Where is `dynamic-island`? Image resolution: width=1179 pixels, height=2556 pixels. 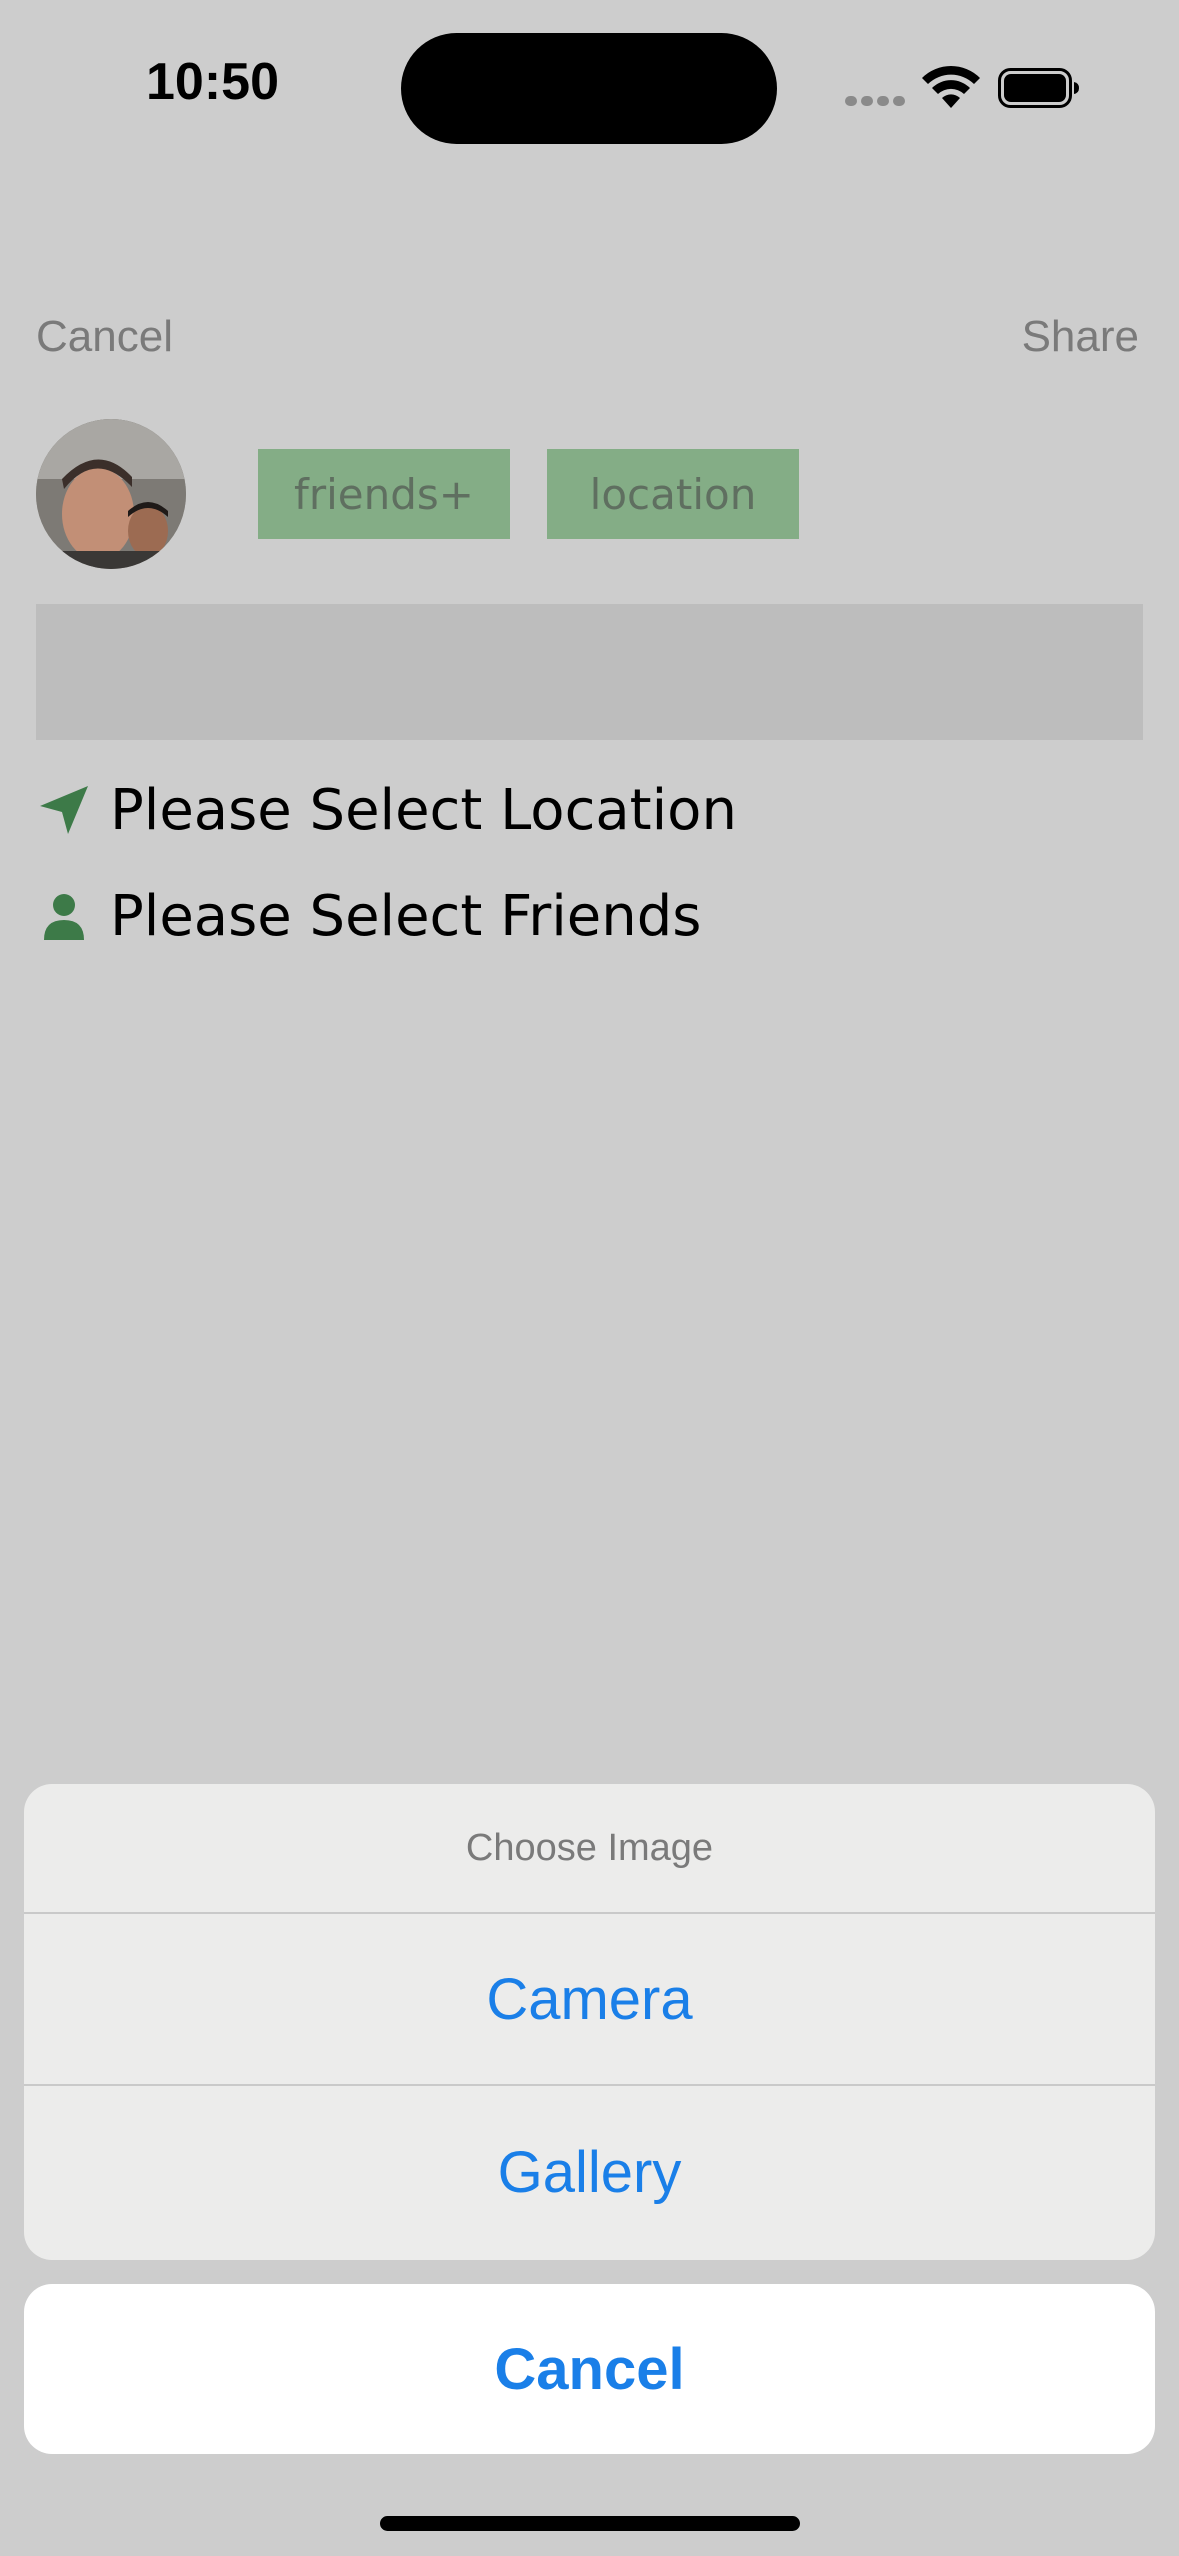
dynamic-island is located at coordinates (589, 88).